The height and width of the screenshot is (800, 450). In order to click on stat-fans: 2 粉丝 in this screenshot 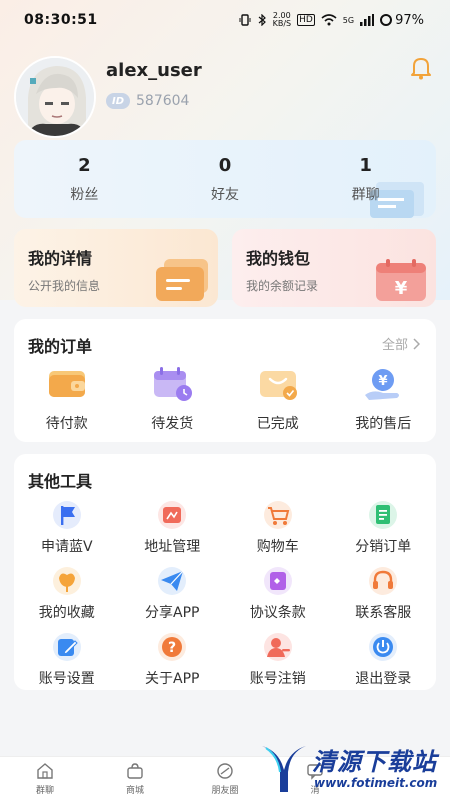, I will do `click(84, 179)`.